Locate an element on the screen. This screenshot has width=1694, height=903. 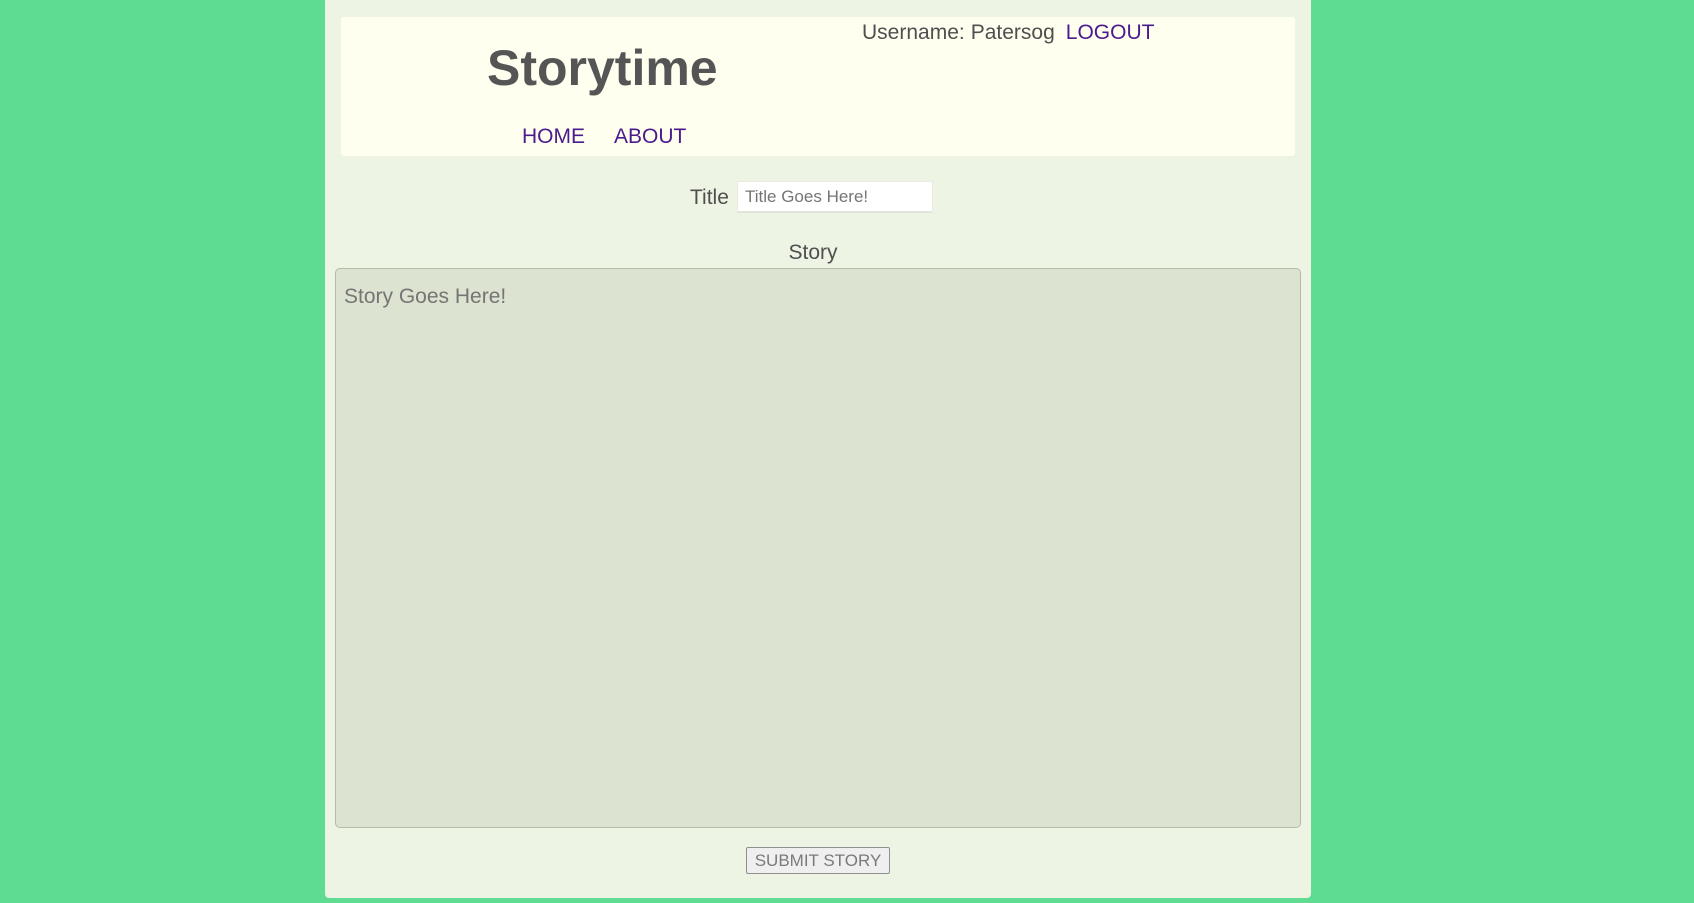
title-row: Title is located at coordinates (818, 198).